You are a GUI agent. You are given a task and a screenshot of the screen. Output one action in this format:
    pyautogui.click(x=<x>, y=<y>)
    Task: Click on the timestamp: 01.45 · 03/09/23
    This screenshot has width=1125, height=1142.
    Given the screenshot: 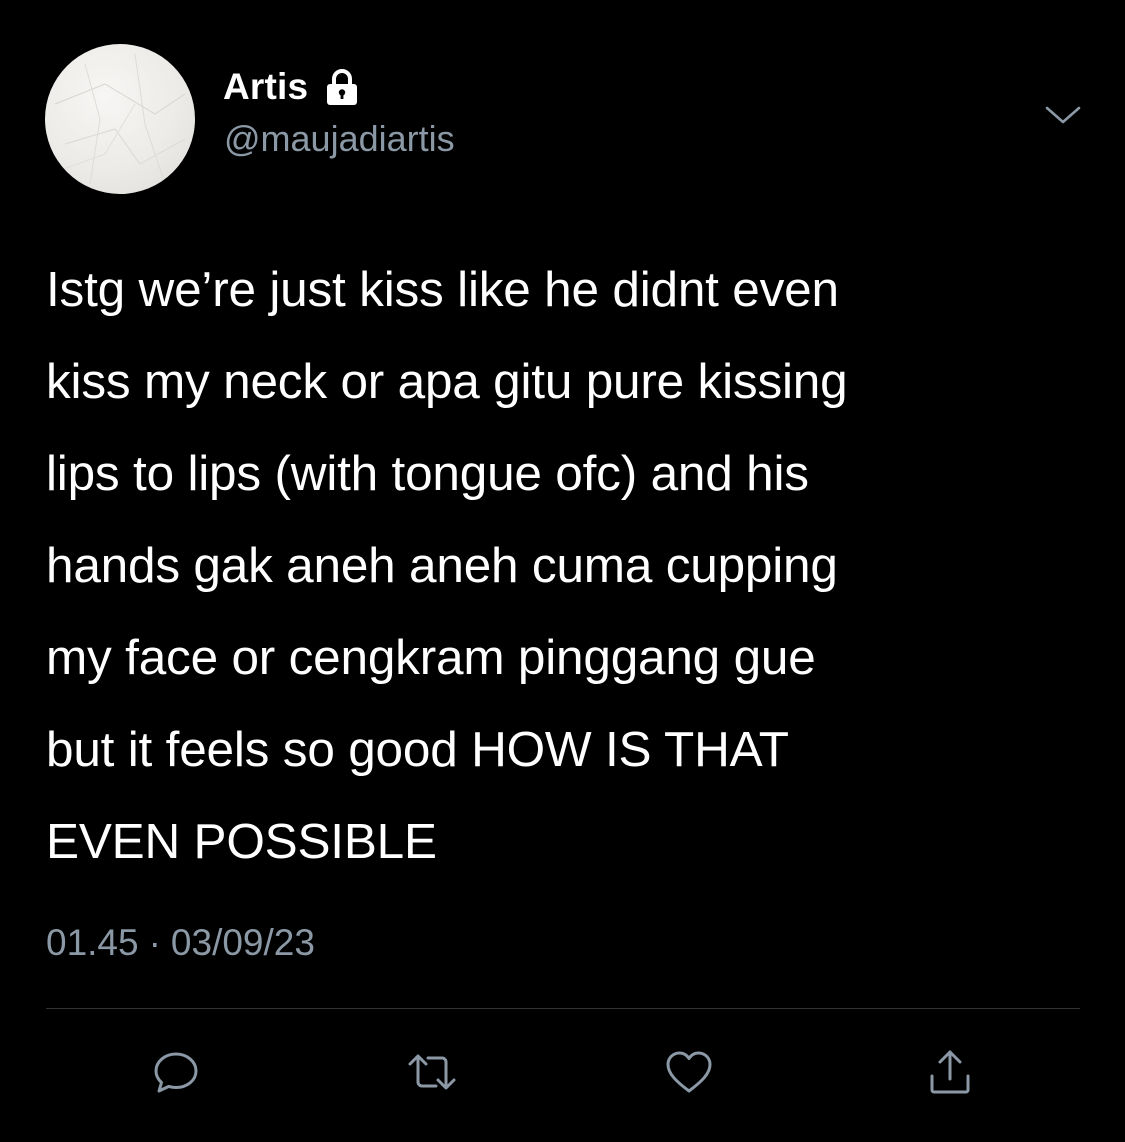 What is the action you would take?
    pyautogui.click(x=180, y=943)
    